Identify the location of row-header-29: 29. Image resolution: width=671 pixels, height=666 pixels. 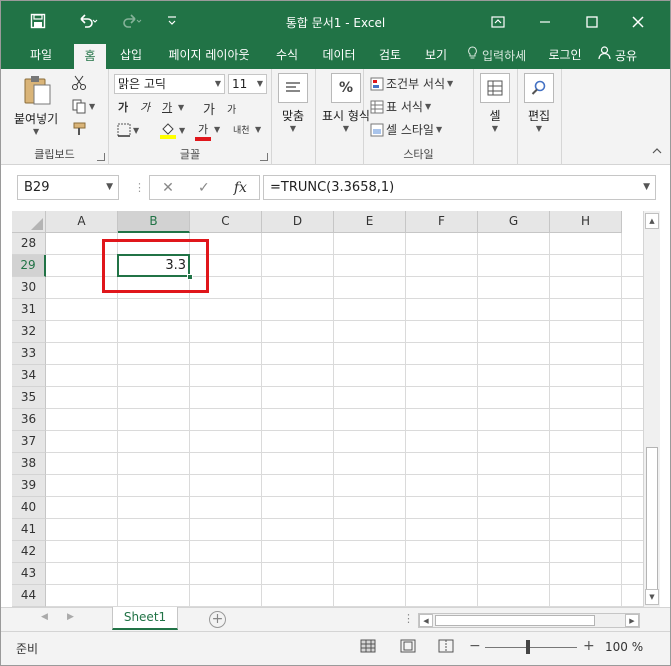
(29, 266).